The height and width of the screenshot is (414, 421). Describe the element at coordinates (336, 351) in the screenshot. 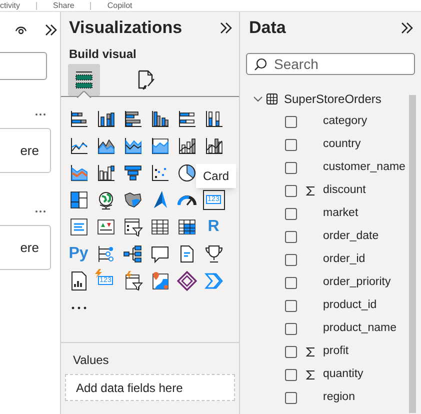

I see `field-name: profit` at that location.